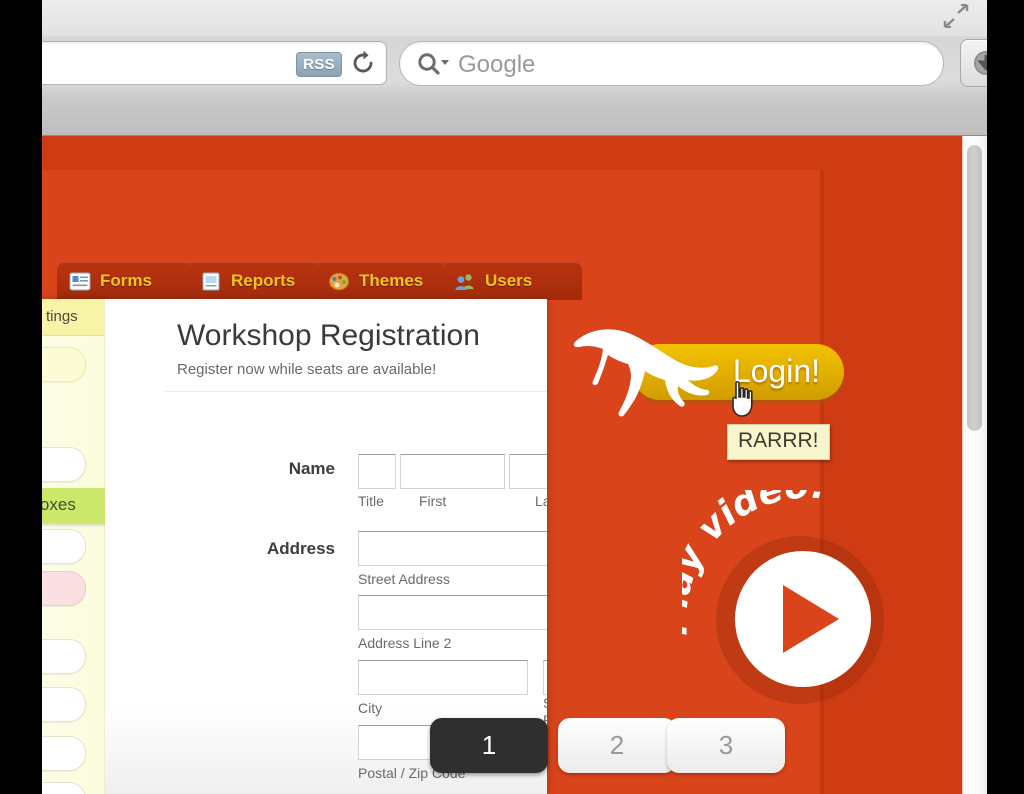 The height and width of the screenshot is (794, 1024). Describe the element at coordinates (974, 288) in the screenshot. I see `scrollbar-thumb` at that location.